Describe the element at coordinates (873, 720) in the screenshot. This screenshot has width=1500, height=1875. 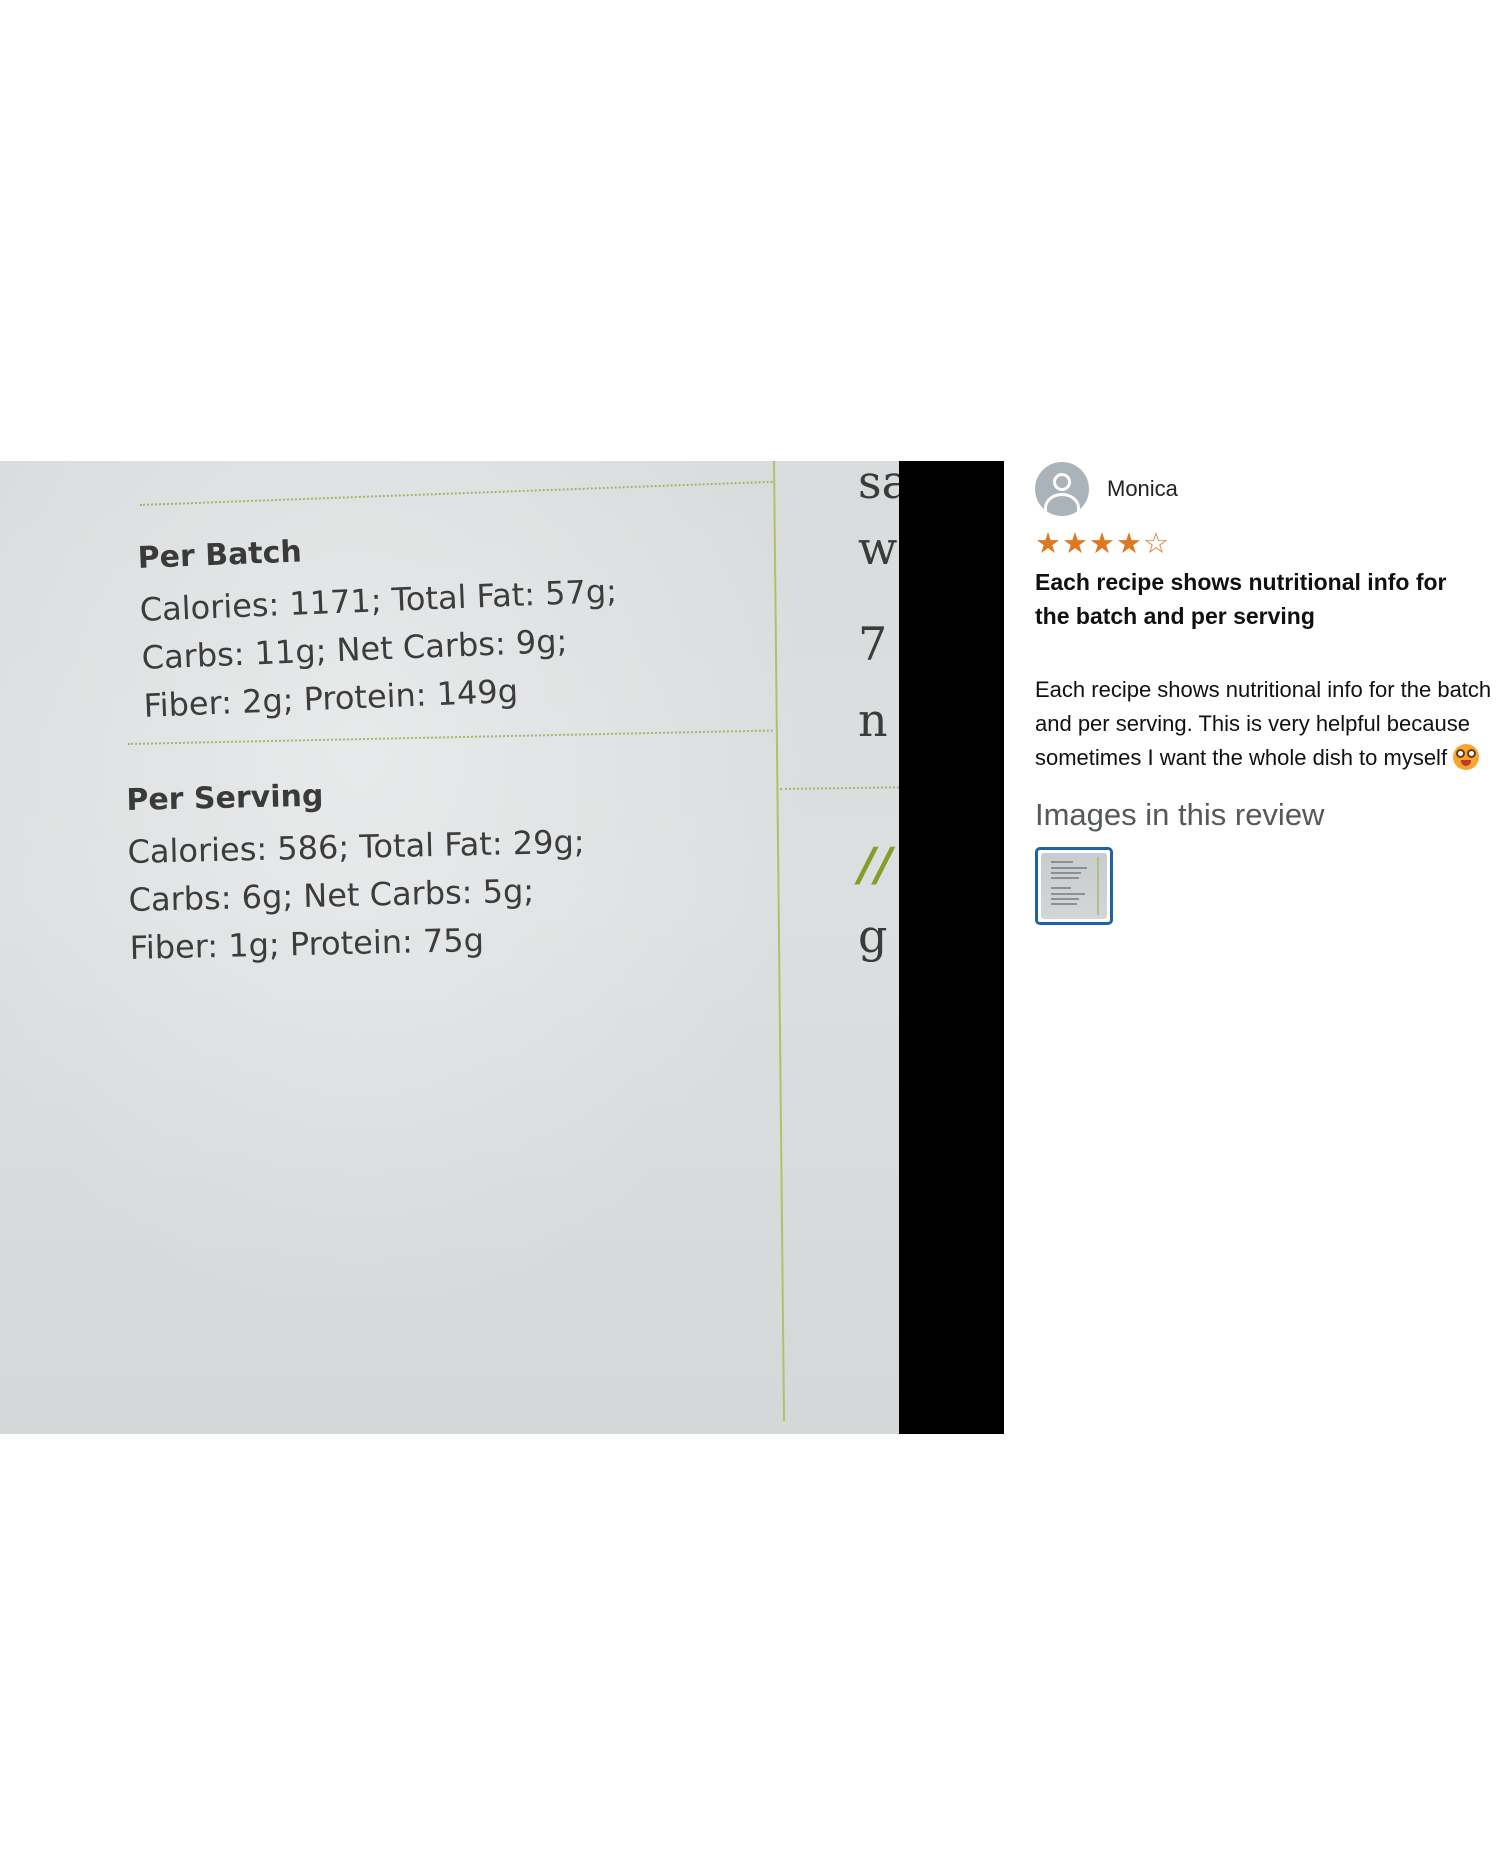
I see `cropped-letter: n` at that location.